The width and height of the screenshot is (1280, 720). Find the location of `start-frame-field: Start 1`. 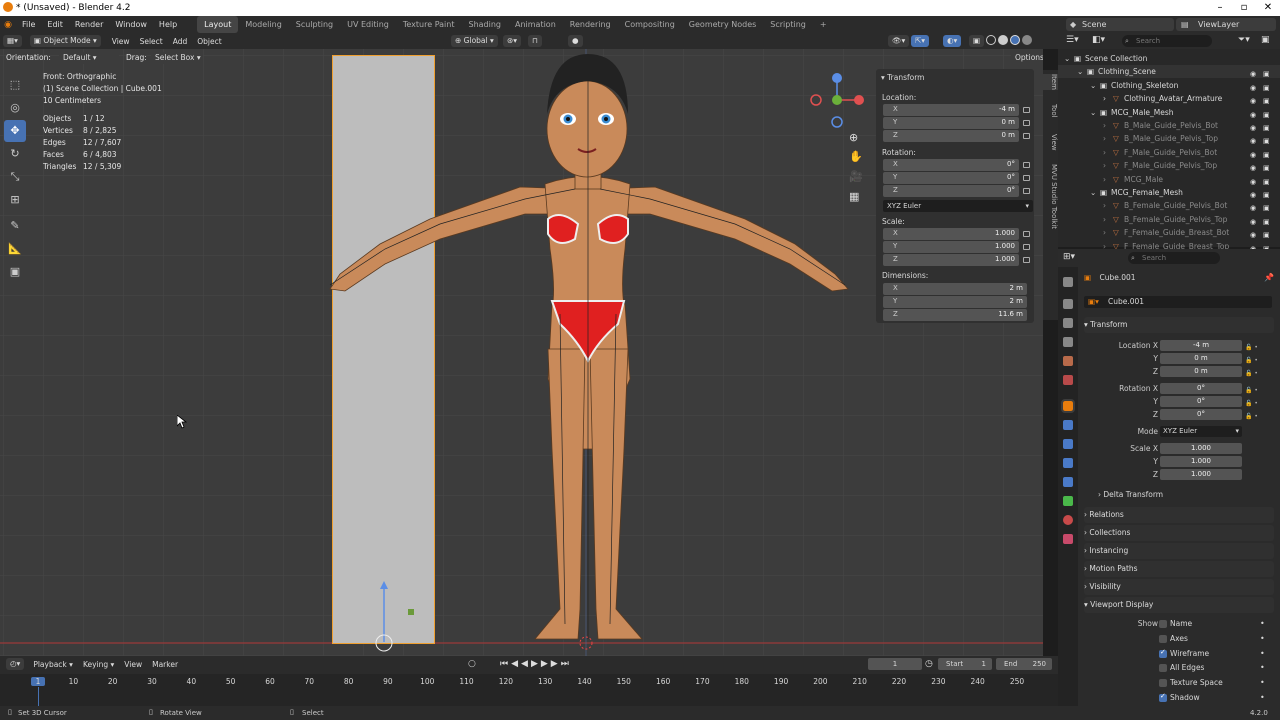

start-frame-field: Start 1 is located at coordinates (965, 664).